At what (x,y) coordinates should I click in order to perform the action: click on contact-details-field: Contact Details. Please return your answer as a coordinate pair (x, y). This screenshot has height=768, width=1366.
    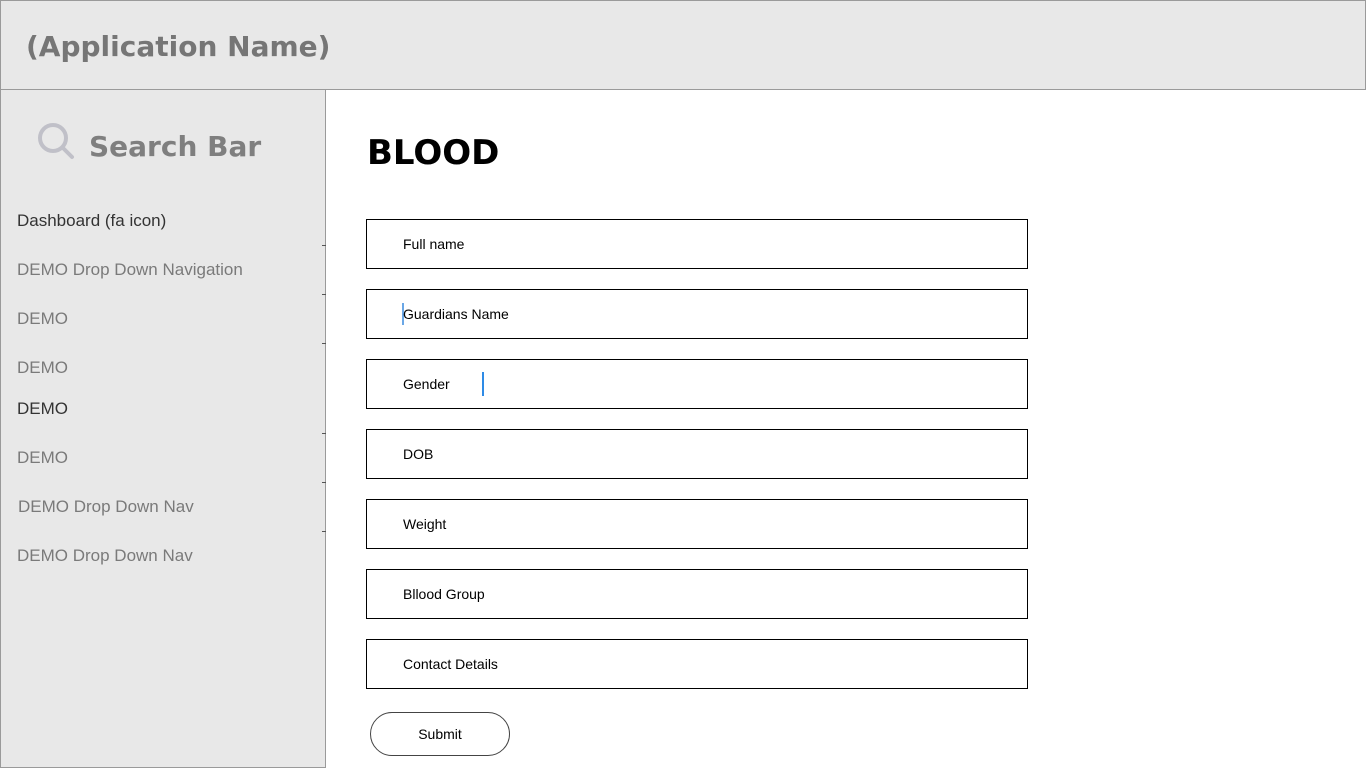
    Looking at the image, I should click on (697, 664).